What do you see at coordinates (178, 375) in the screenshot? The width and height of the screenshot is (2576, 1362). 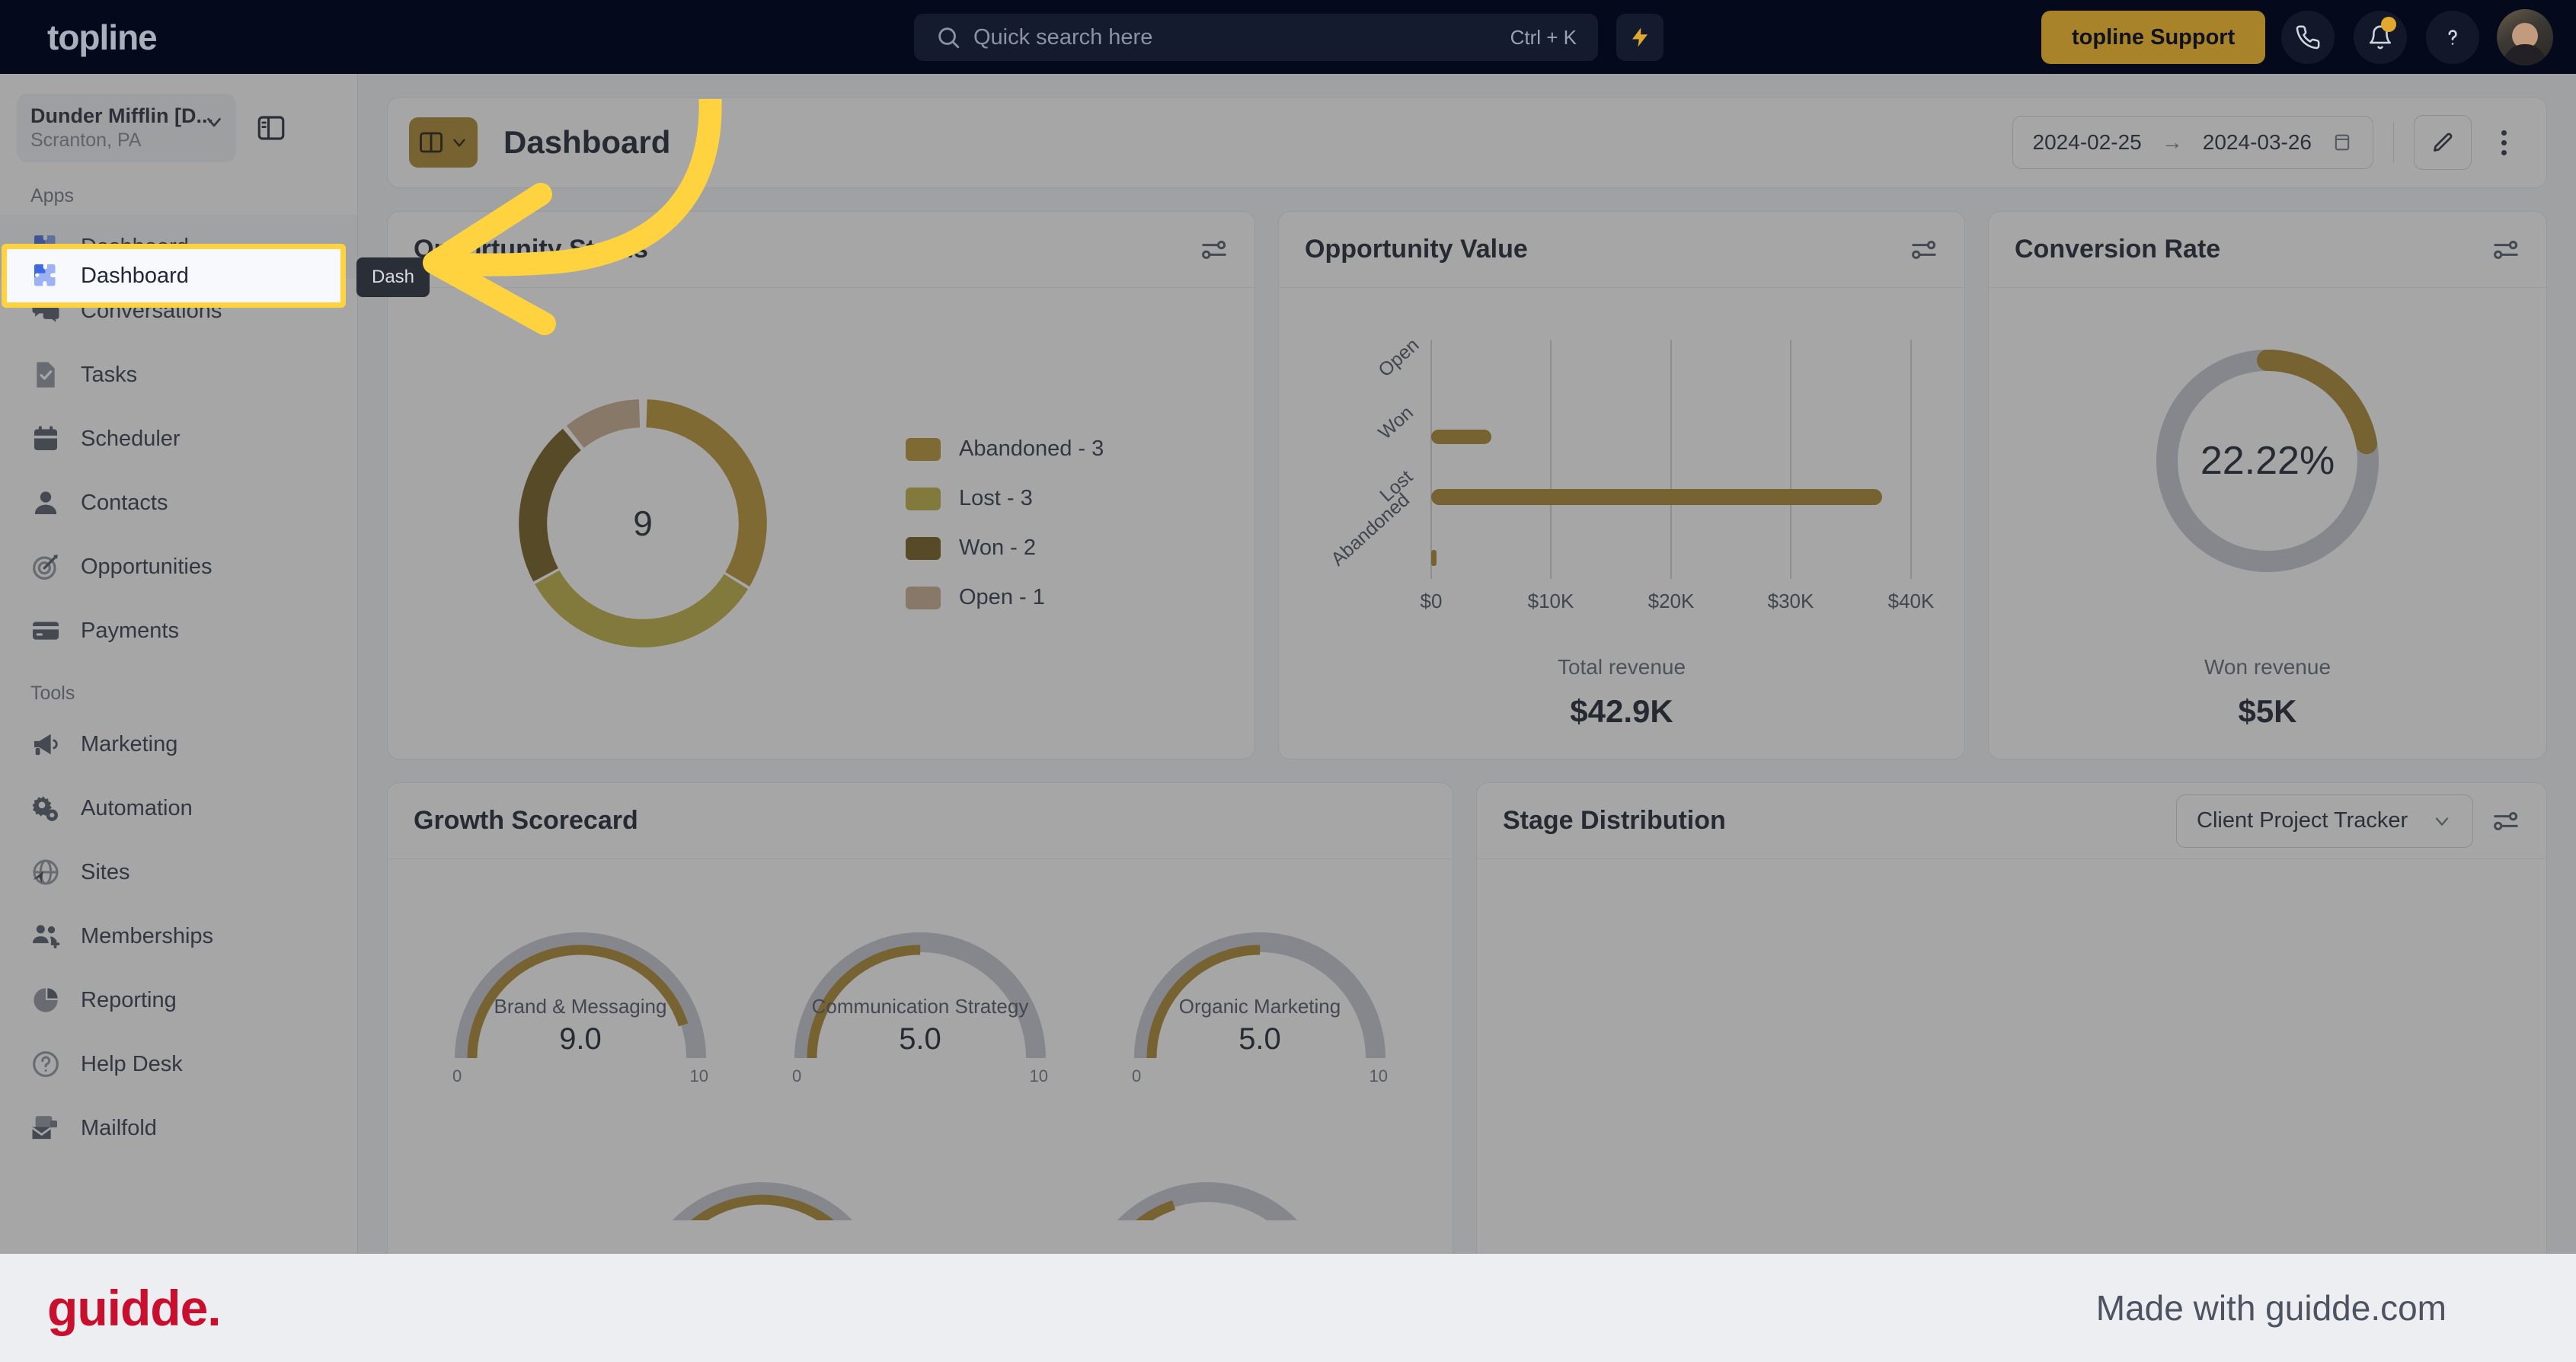 I see `sidebar-item-tasks: Tasks` at bounding box center [178, 375].